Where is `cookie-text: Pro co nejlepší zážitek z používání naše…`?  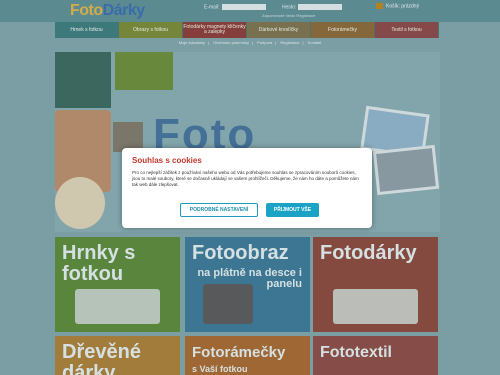 cookie-text: Pro co nejlepší zážitek z používání naše… is located at coordinates (245, 178).